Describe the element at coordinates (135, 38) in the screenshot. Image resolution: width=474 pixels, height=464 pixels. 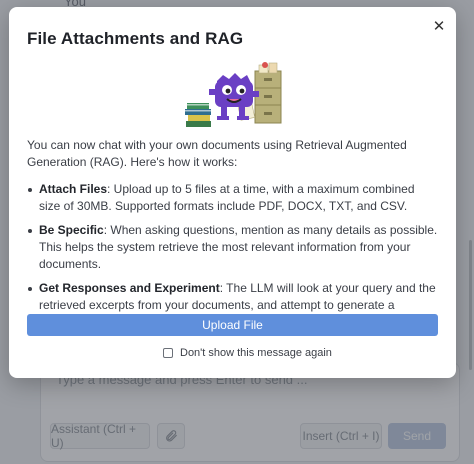
I see `dialog-title: File Attachments and RAG` at that location.